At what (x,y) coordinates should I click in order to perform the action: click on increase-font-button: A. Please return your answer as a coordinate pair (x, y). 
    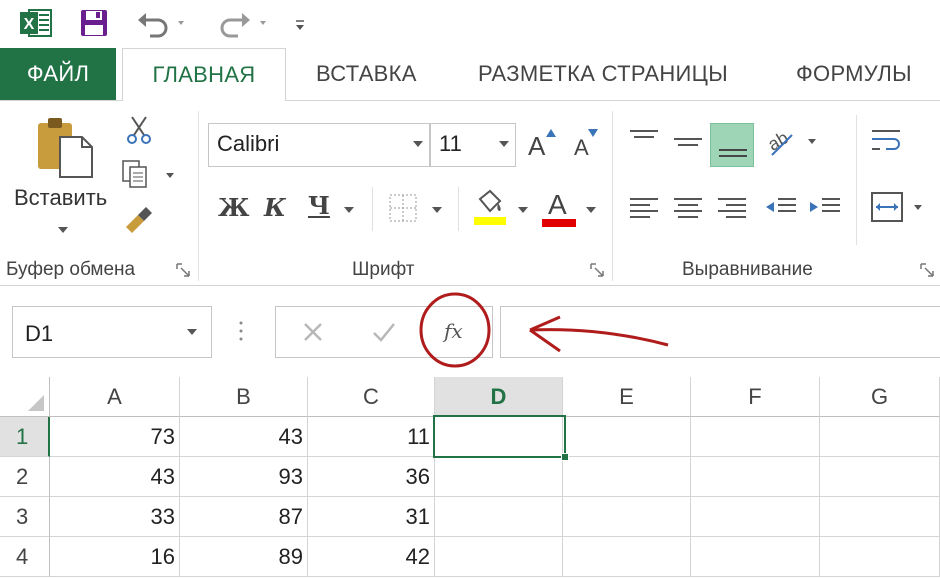
    Looking at the image, I should click on (543, 145).